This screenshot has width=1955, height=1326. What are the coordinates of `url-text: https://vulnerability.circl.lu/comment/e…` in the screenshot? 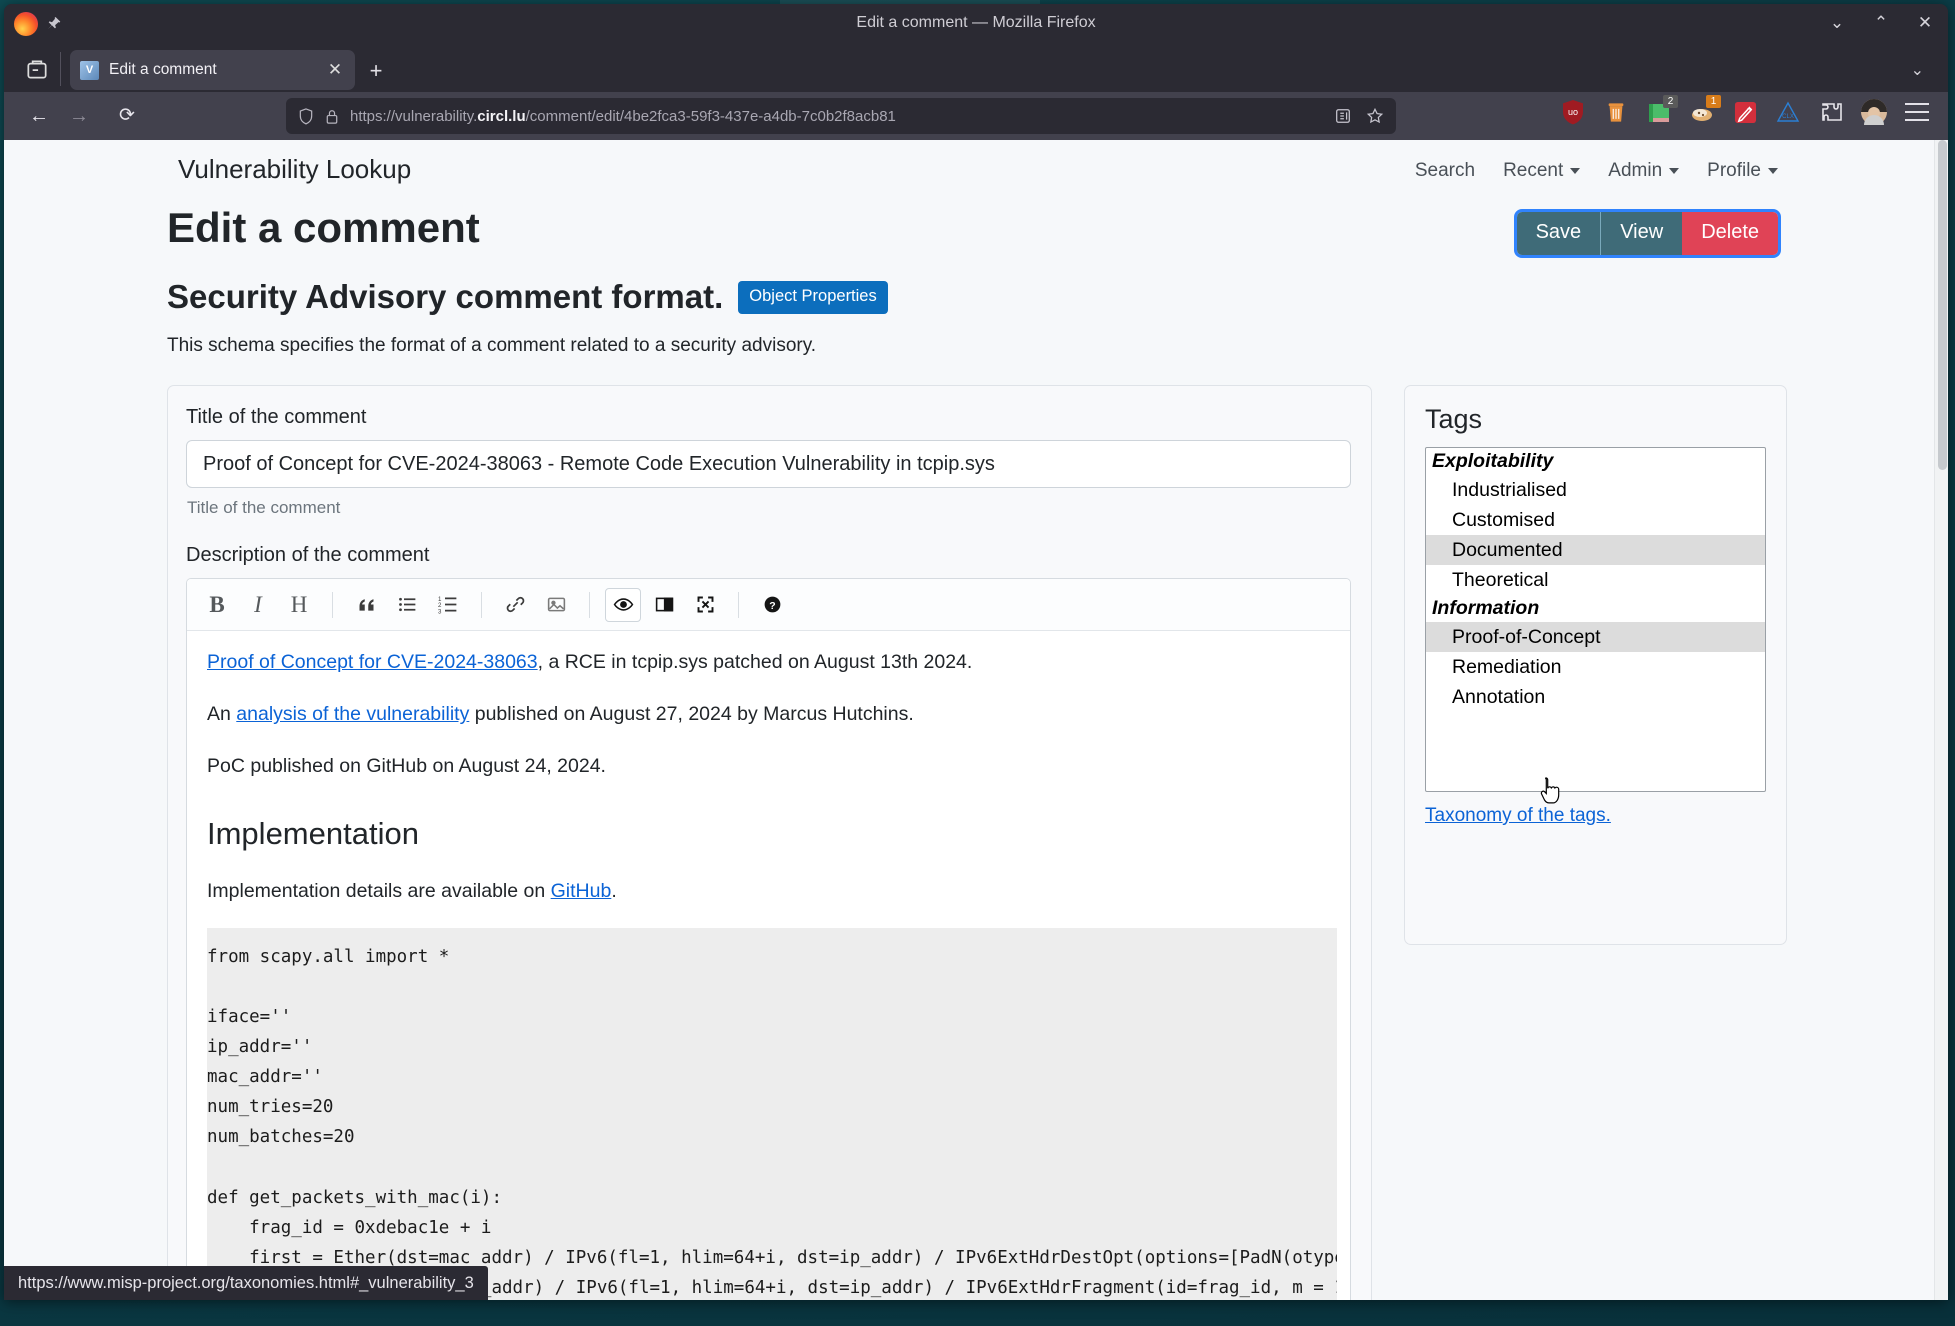 It's located at (837, 116).